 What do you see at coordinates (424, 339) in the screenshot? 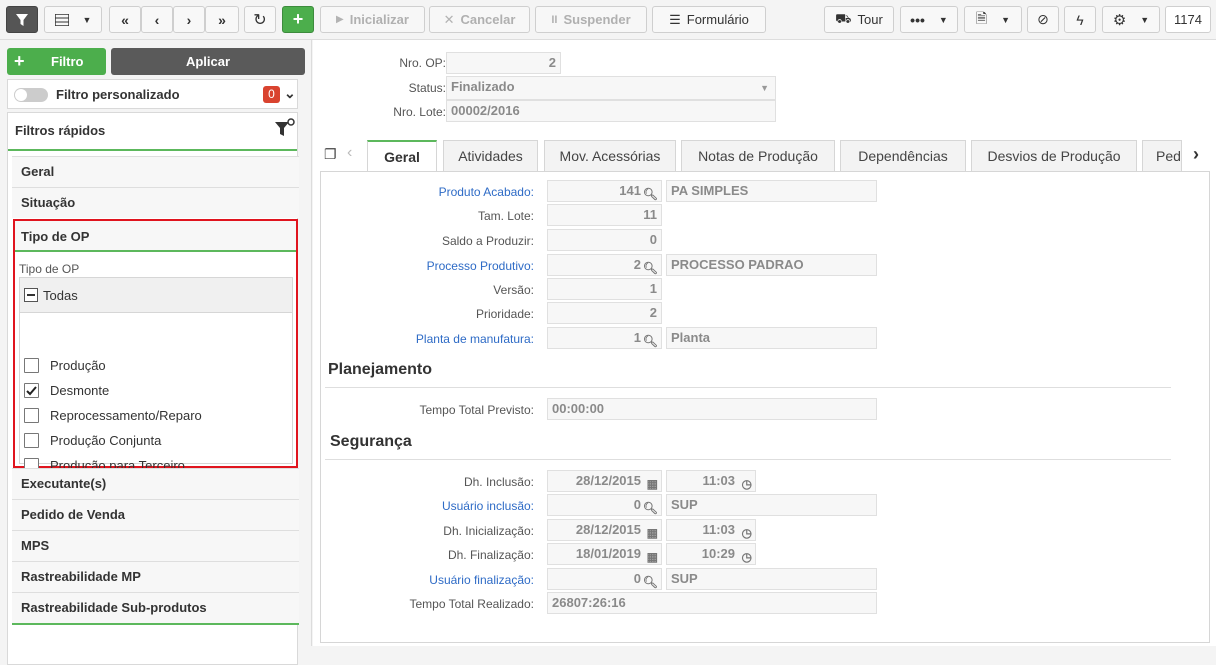
I see `planta-label: Planta de manufatura:` at bounding box center [424, 339].